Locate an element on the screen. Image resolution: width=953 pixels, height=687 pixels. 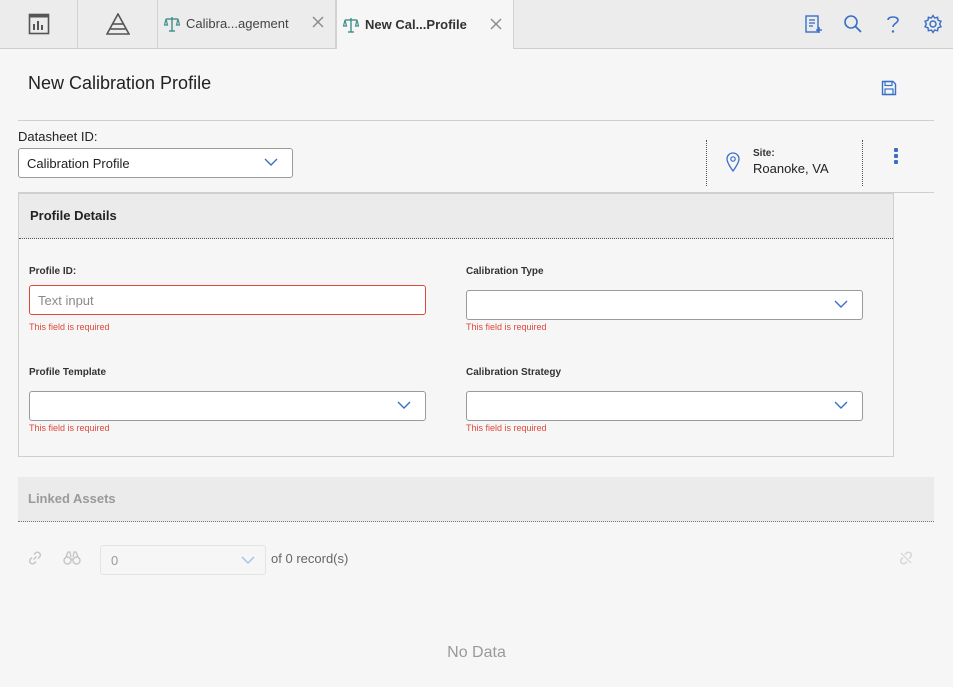
calibration-type-label: Calibration Type is located at coordinates (505, 271).